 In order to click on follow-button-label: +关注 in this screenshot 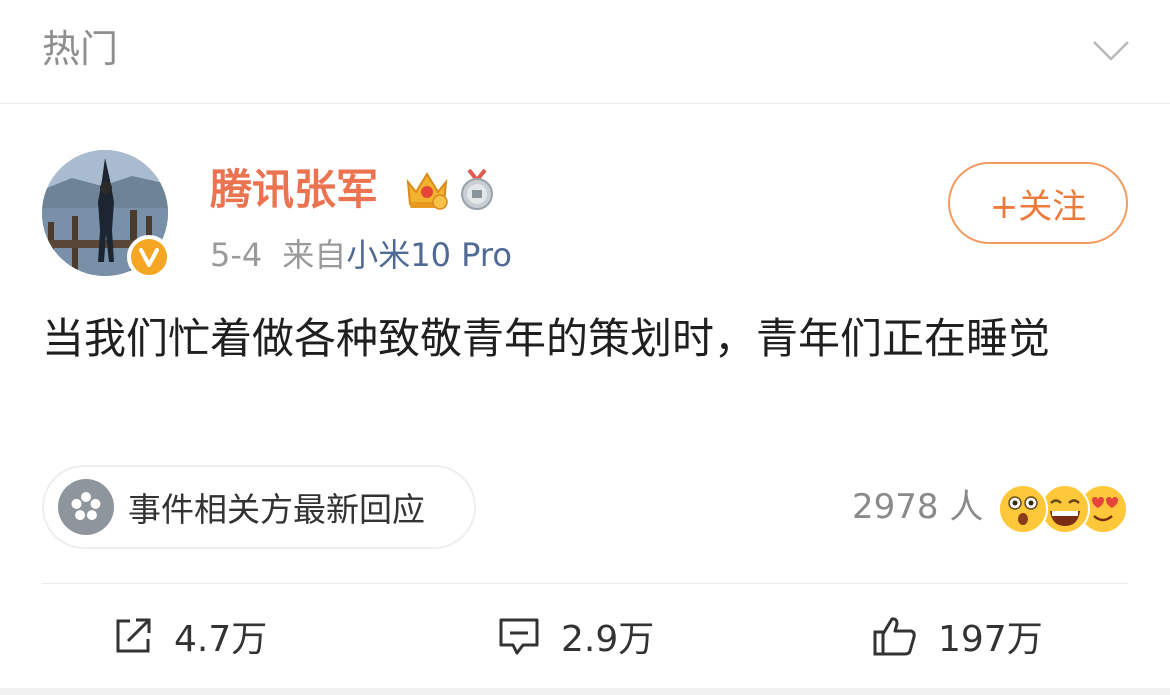, I will do `click(1038, 206)`.